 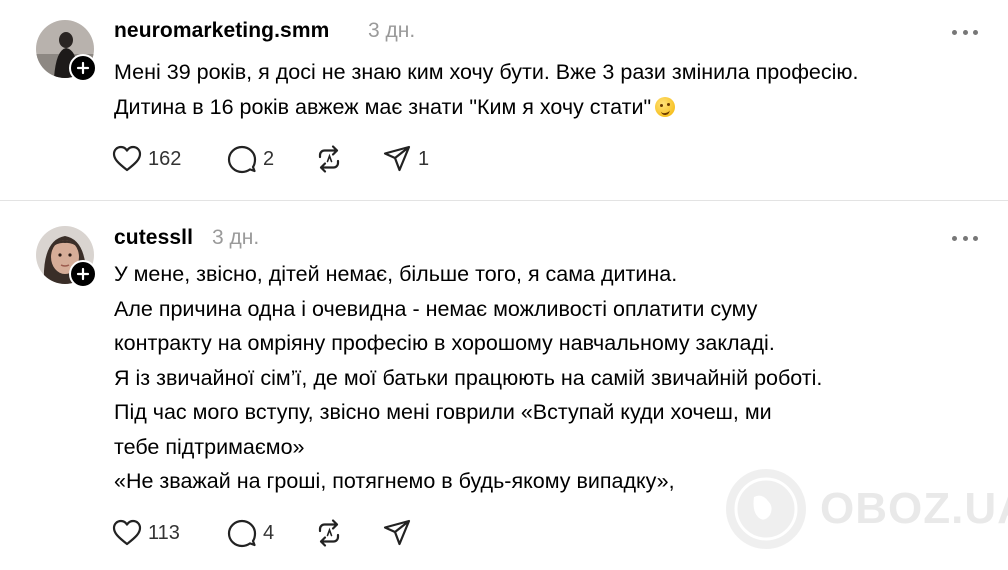 What do you see at coordinates (146, 159) in the screenshot?
I see `like-button: 162` at bounding box center [146, 159].